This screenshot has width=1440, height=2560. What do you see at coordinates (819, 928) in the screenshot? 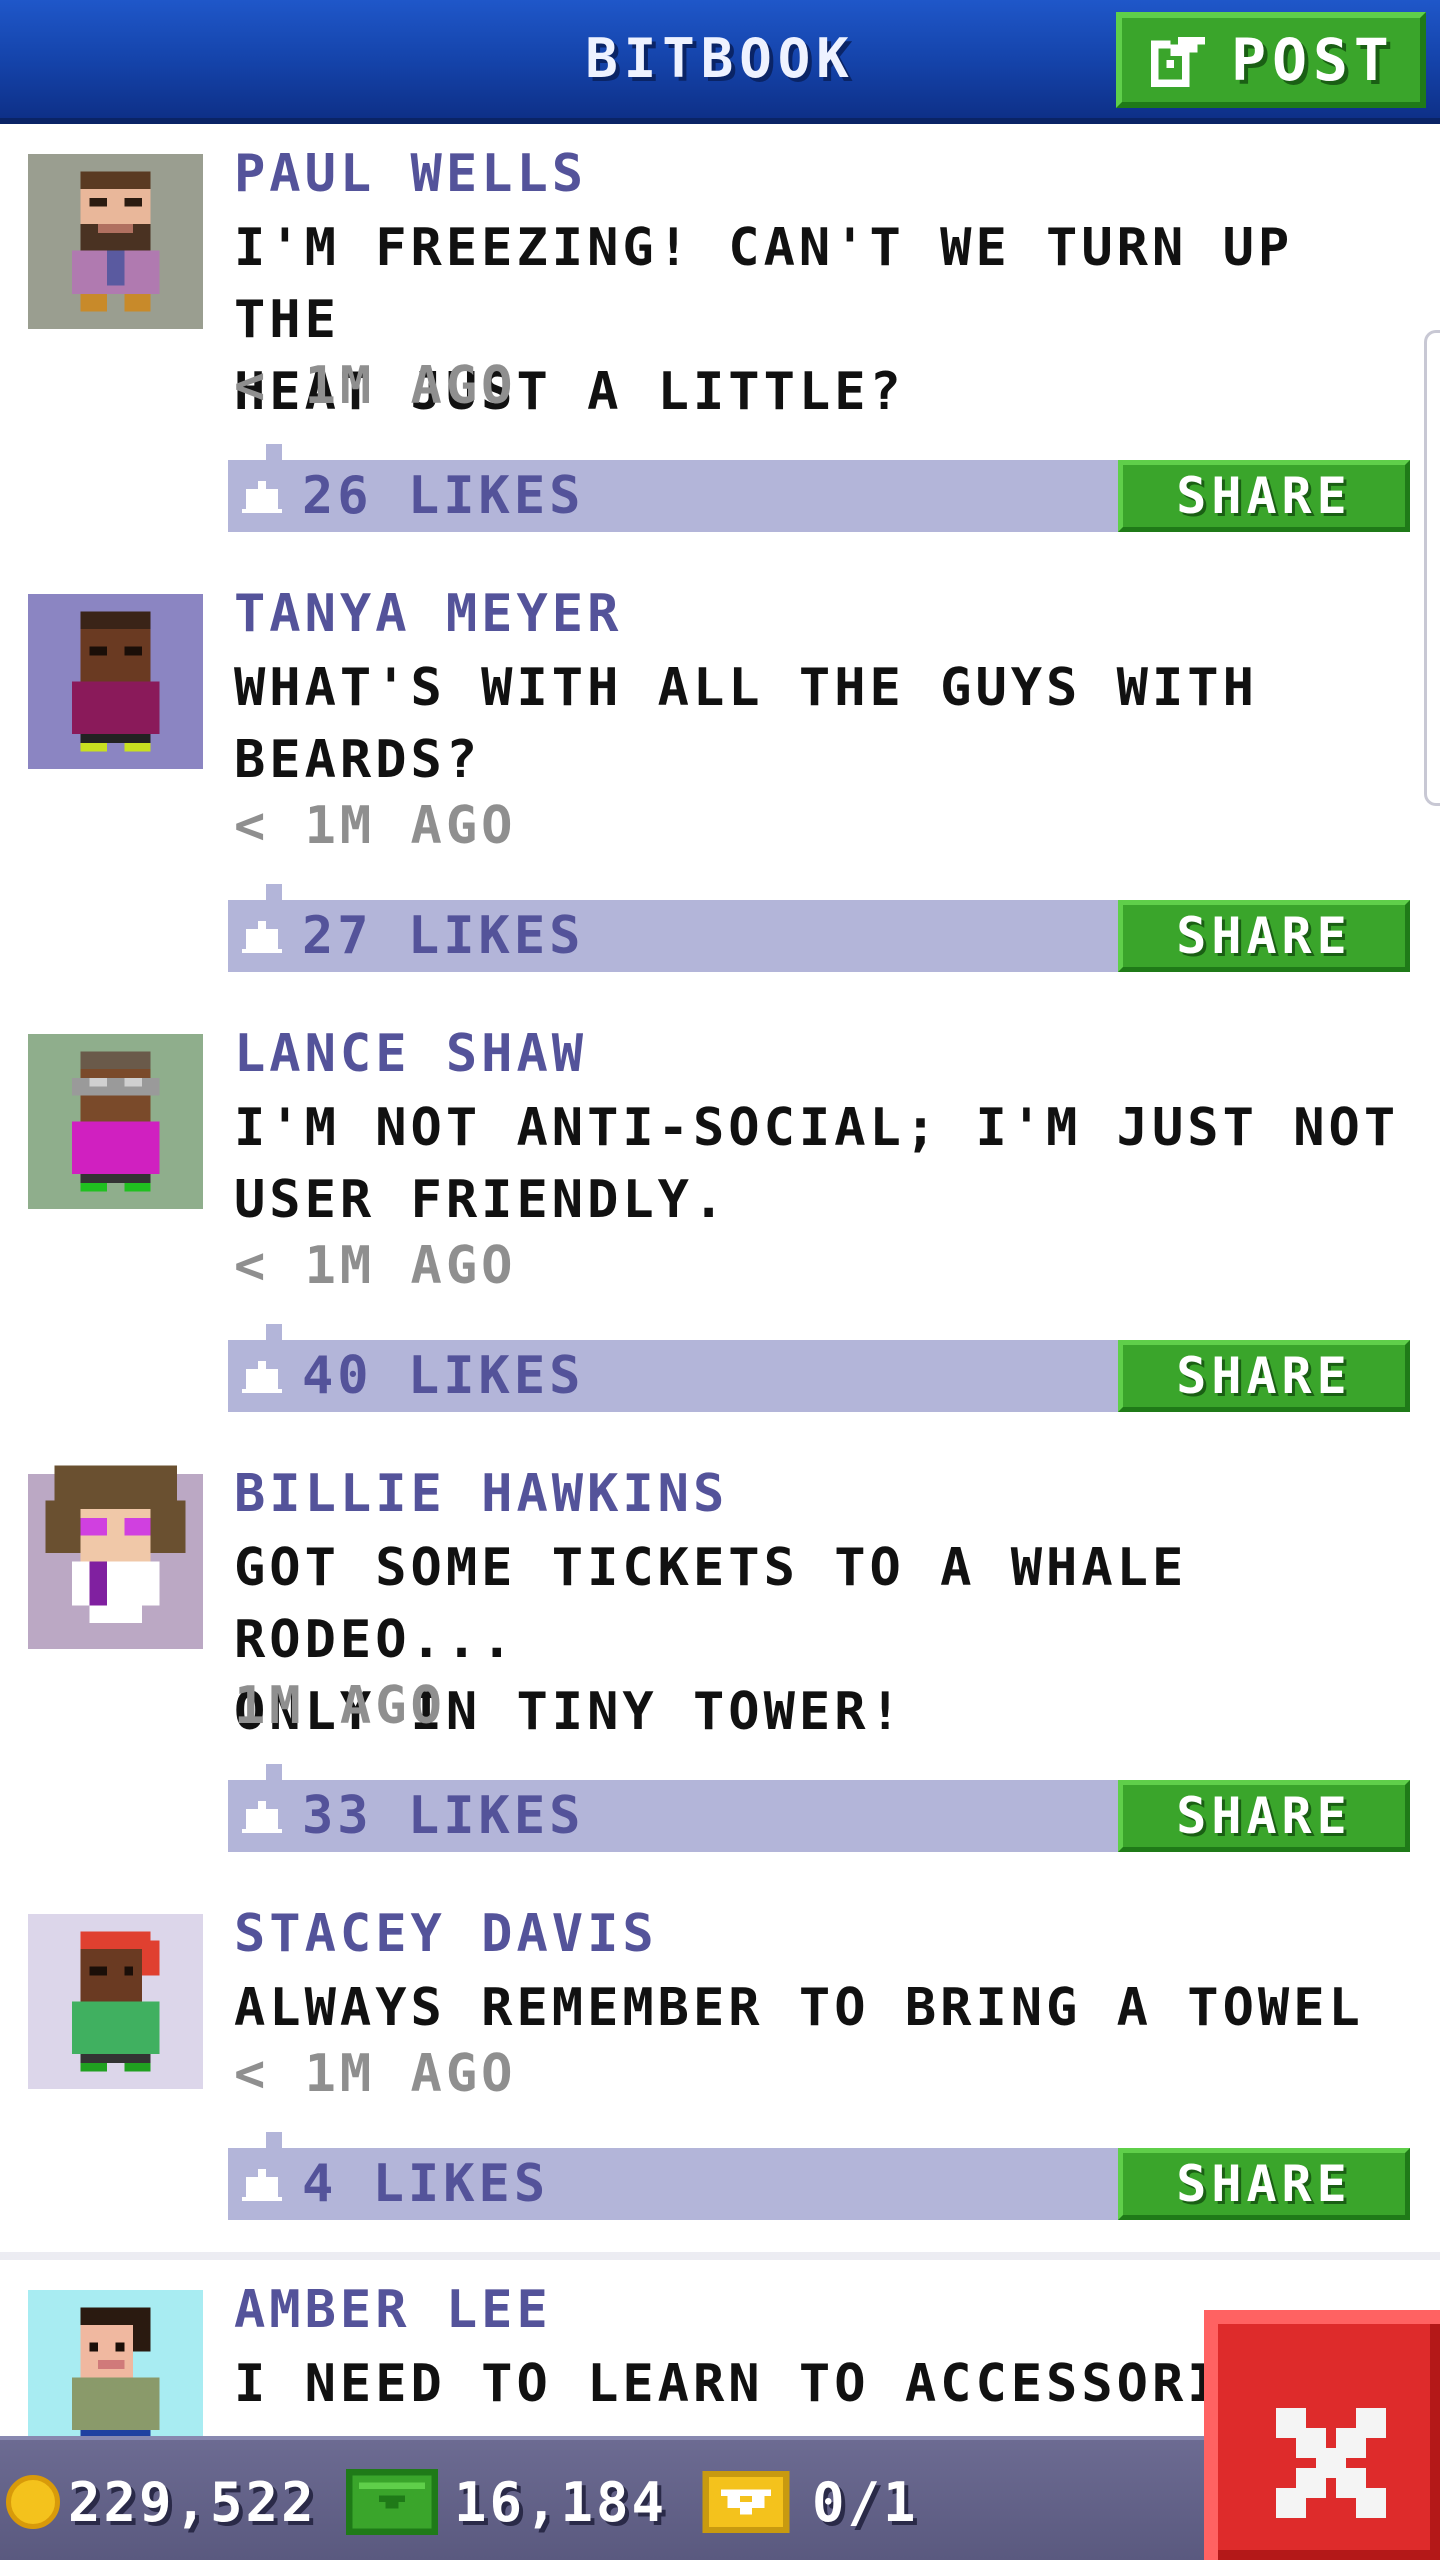
I see `like-bar: 27 LIKES SHARE` at bounding box center [819, 928].